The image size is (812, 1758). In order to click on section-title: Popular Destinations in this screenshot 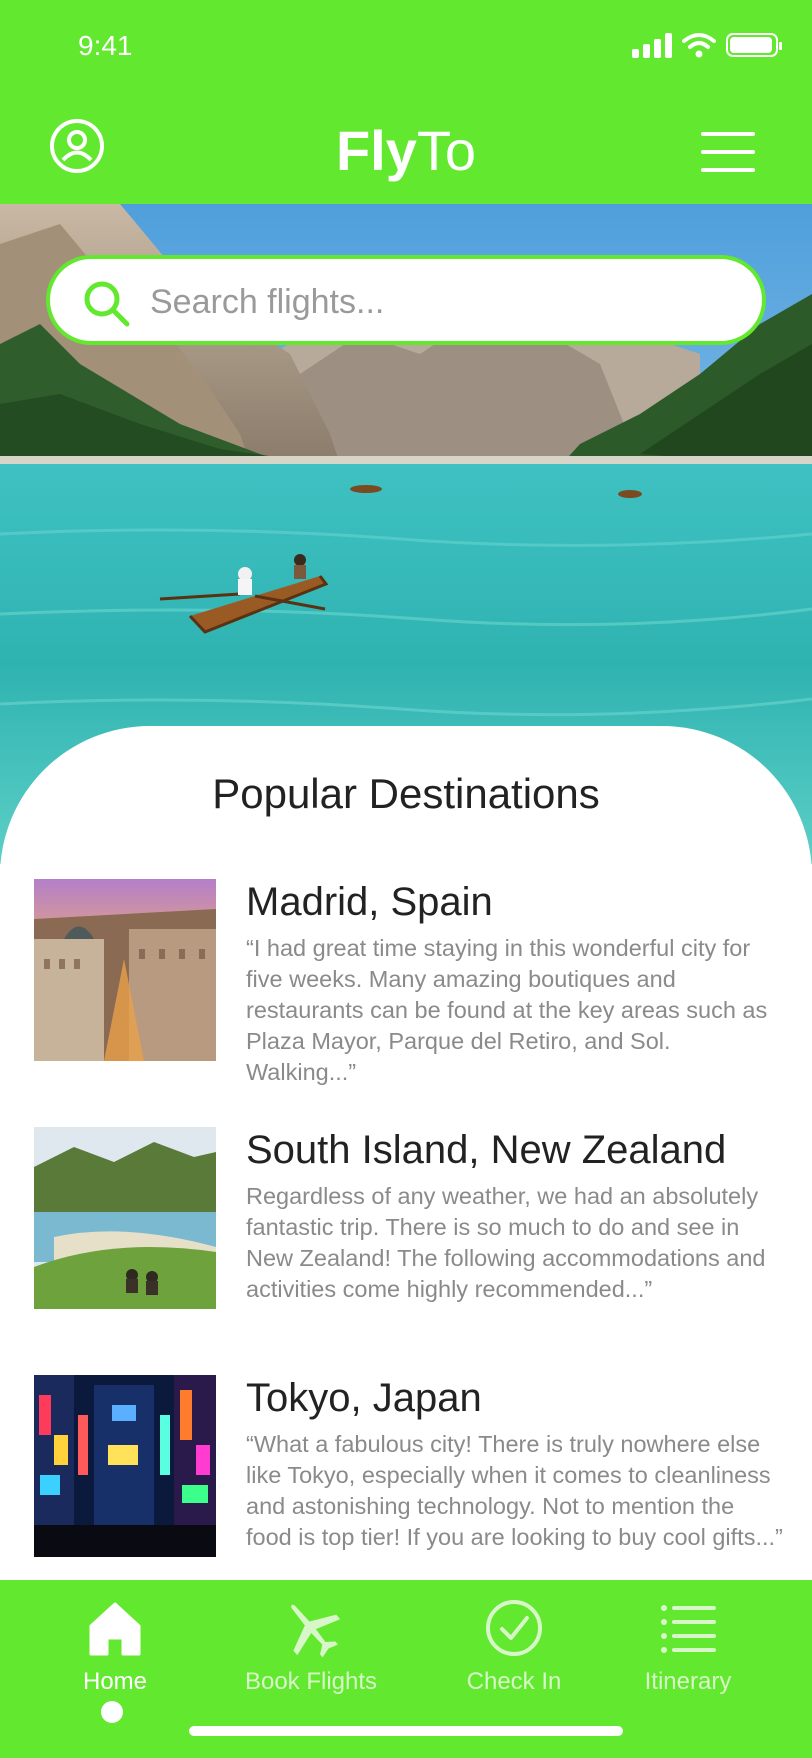, I will do `click(406, 793)`.